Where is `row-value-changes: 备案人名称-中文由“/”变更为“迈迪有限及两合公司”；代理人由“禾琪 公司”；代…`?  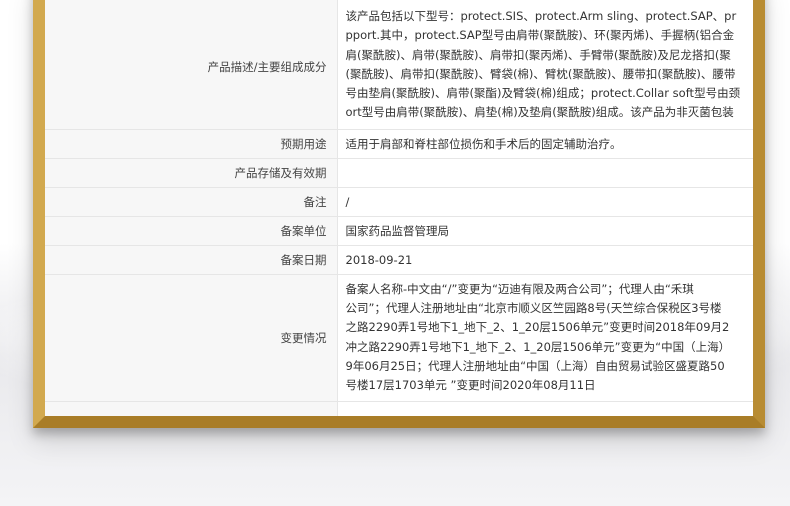
row-value-changes: 备案人名称-中文由“/”变更为“迈迪有限及两合公司”；代理人由“禾琪 公司”；代… is located at coordinates (545, 338).